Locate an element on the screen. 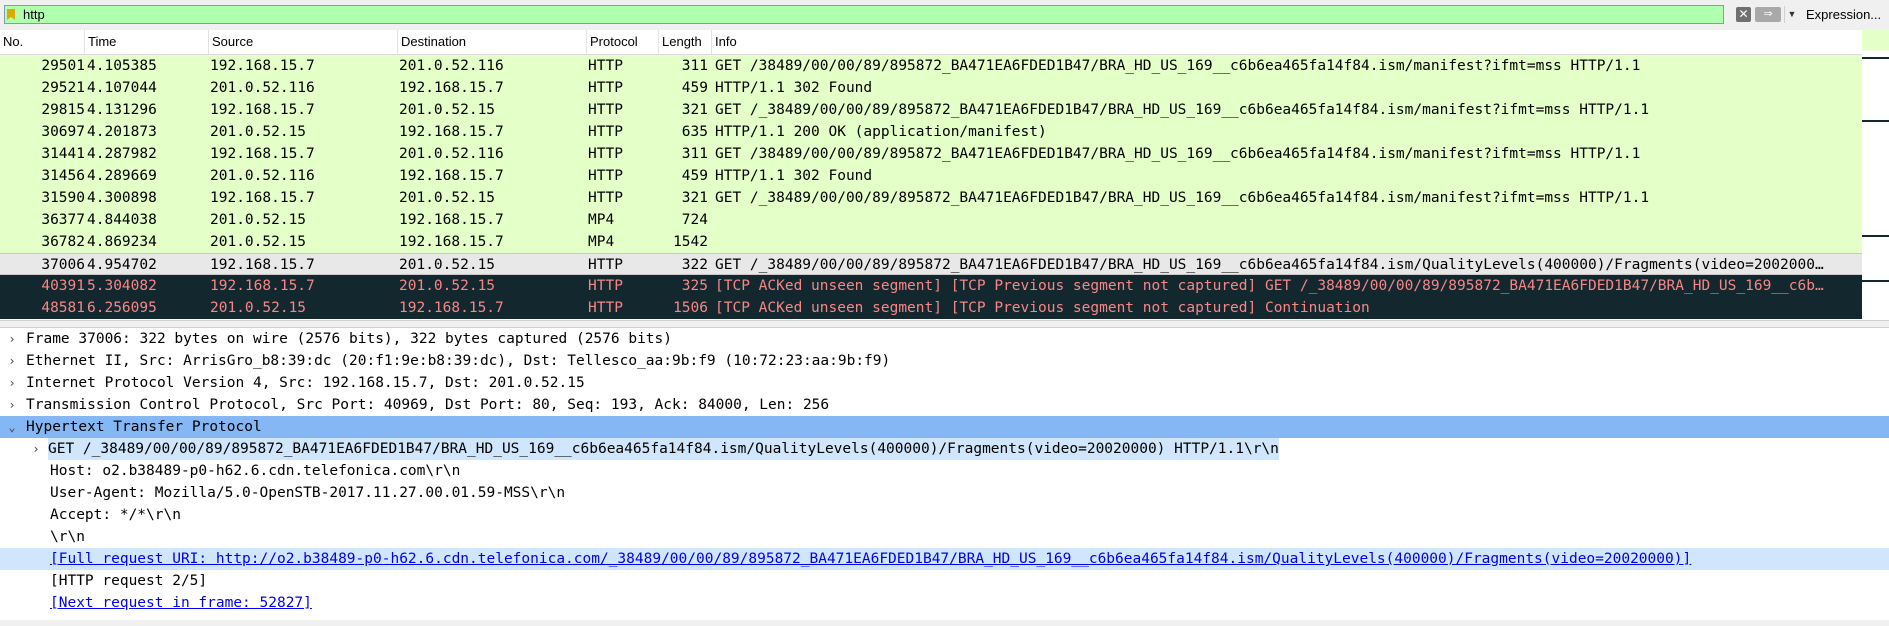 Image resolution: width=1889 pixels, height=626 pixels. pane-splitter is located at coordinates (944, 324).